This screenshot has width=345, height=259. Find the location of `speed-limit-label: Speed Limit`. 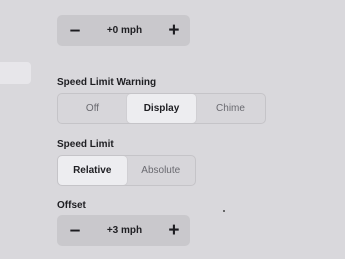

speed-limit-label: Speed Limit is located at coordinates (85, 144).